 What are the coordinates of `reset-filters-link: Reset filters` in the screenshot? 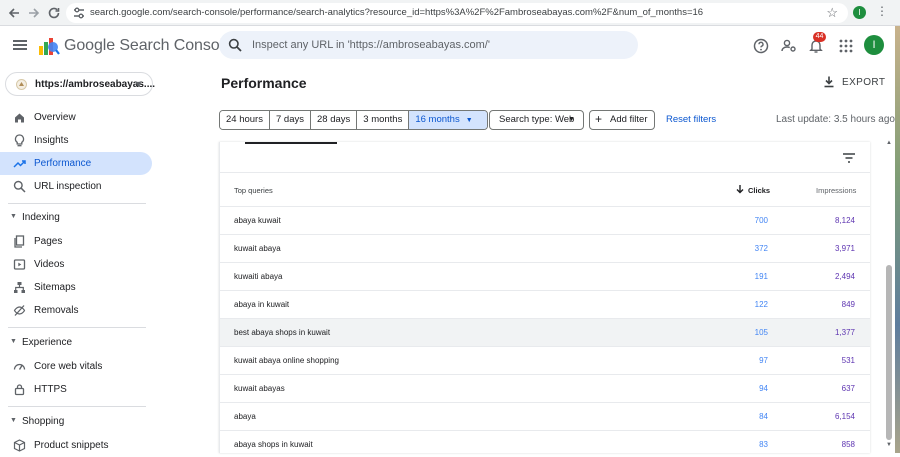 It's located at (691, 119).